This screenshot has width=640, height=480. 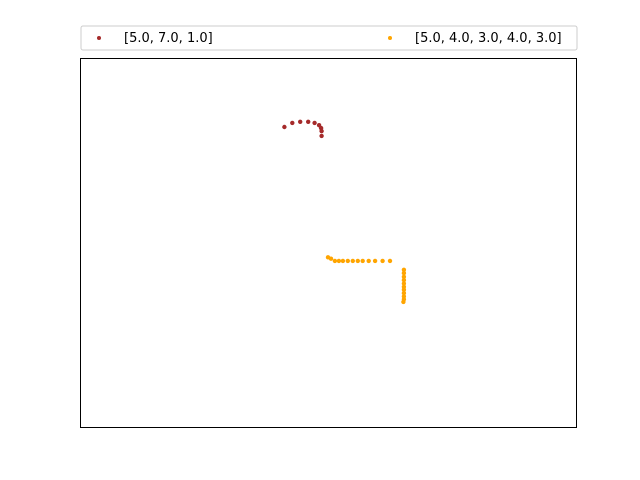 What do you see at coordinates (168, 38) in the screenshot?
I see `legend-label-series-1: [5.0, 7.0, 1.0]` at bounding box center [168, 38].